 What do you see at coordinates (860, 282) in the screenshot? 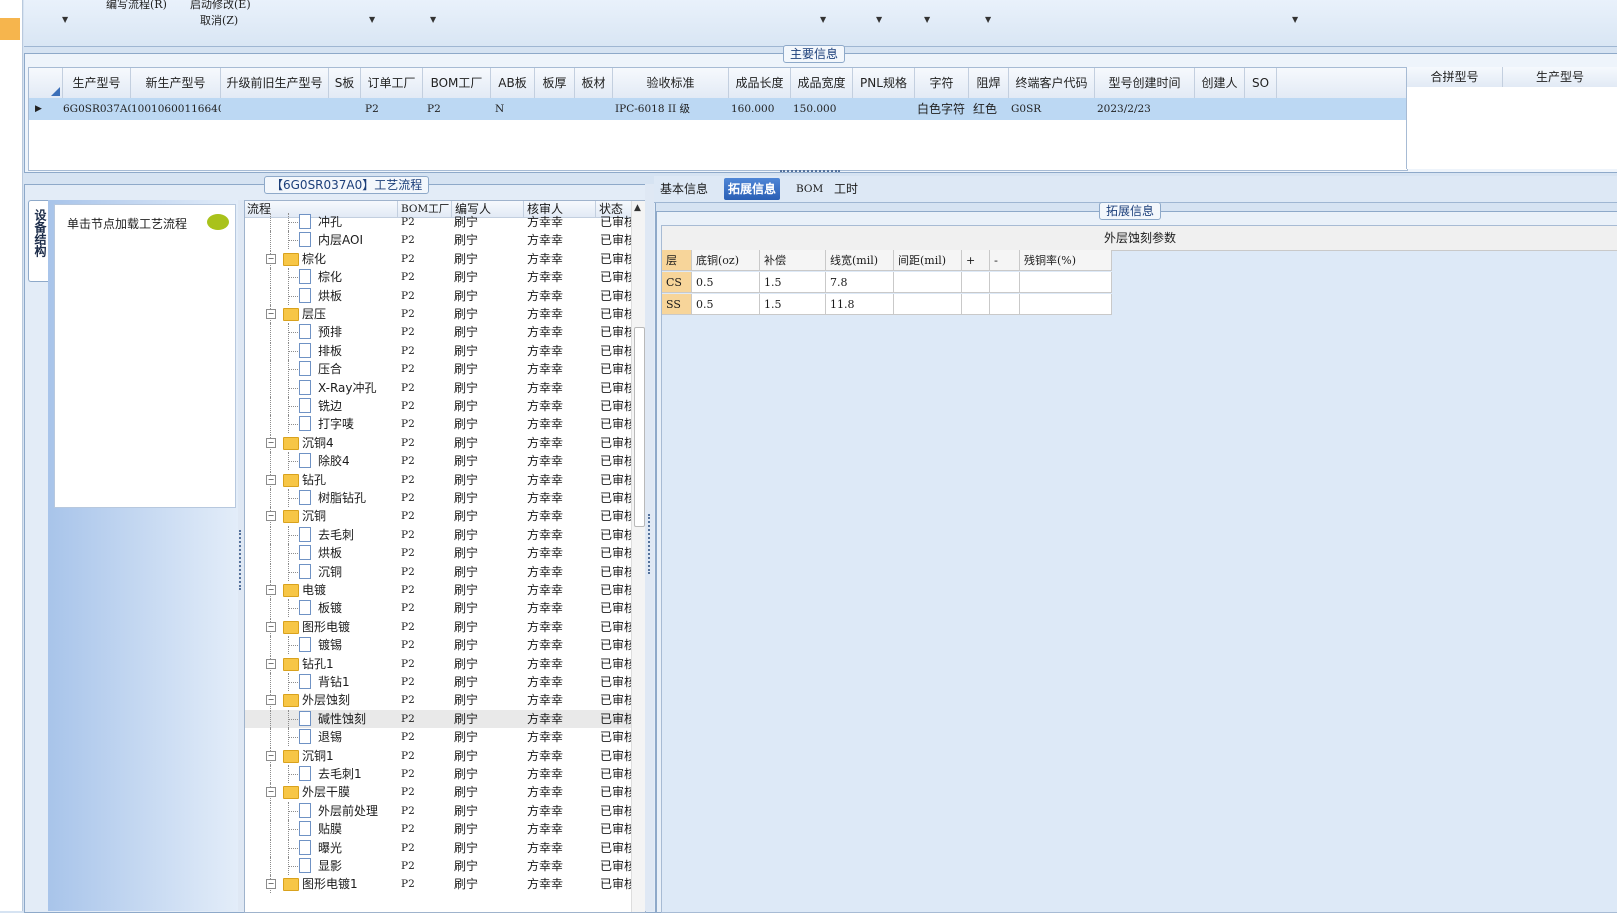
I see `ext-cell: 7.8` at bounding box center [860, 282].